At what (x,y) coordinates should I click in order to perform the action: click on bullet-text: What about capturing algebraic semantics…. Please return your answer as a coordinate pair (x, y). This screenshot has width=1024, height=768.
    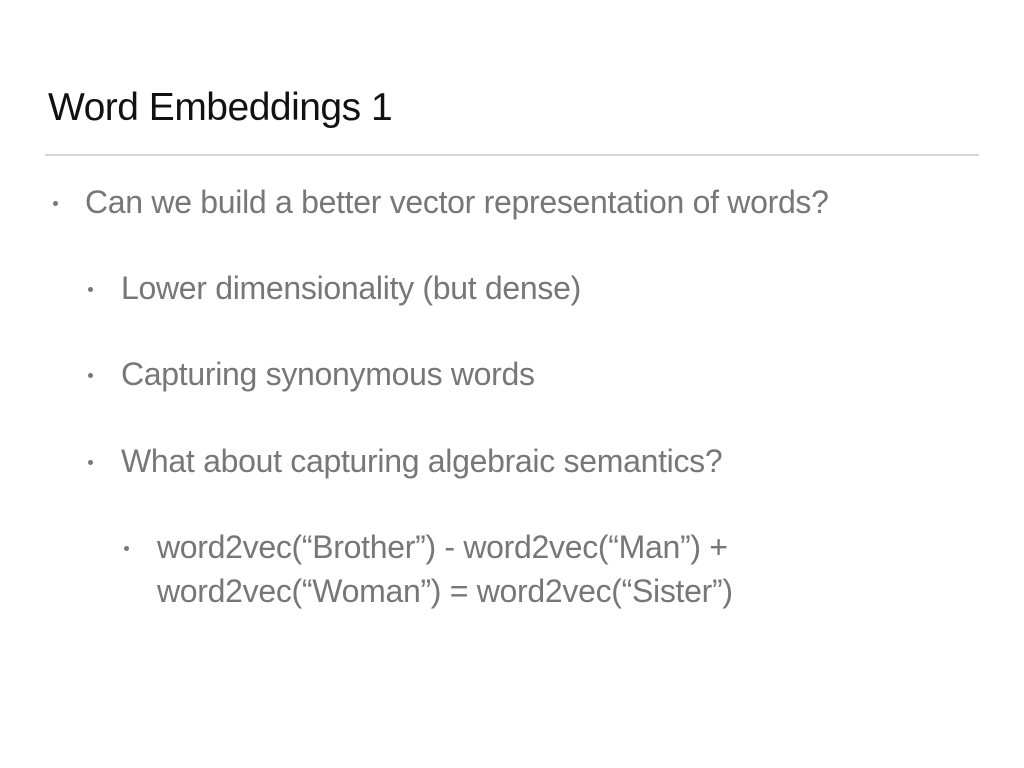
    Looking at the image, I should click on (422, 461).